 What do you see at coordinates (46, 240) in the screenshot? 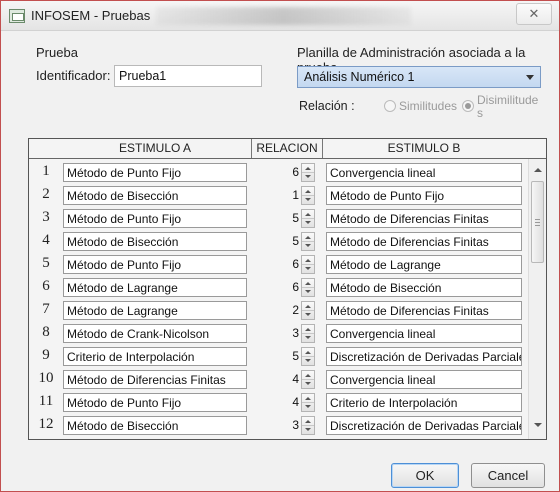
I see `row-number: 4` at bounding box center [46, 240].